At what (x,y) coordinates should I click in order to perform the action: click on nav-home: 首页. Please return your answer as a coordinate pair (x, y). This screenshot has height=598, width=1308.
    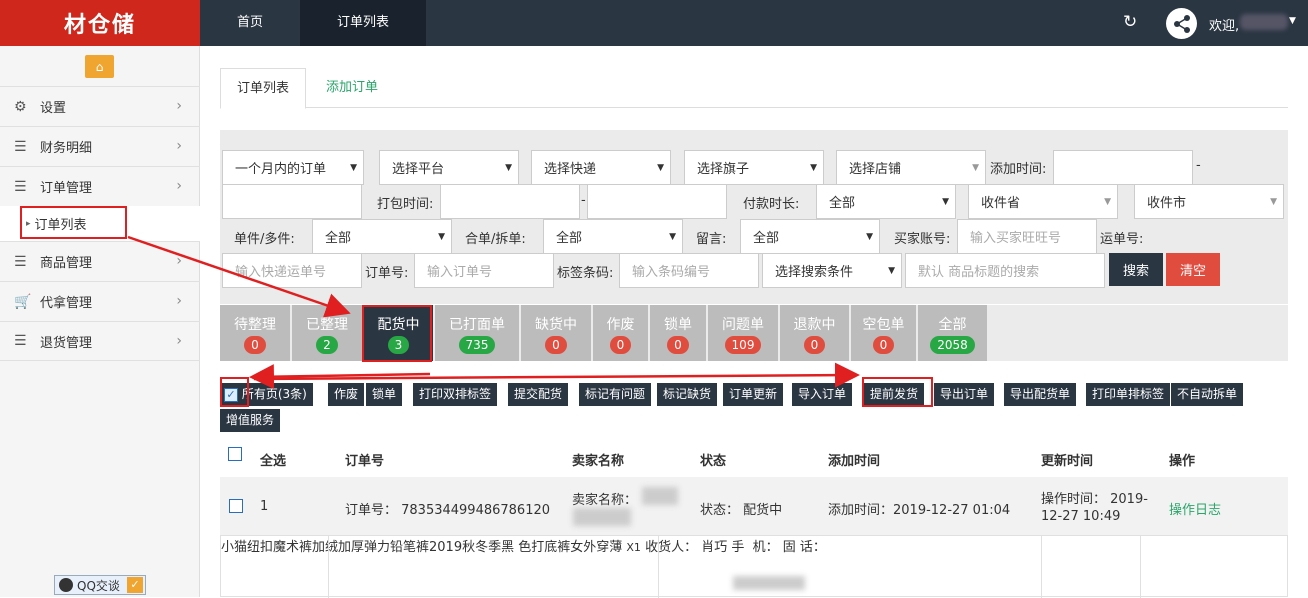
    Looking at the image, I should click on (250, 23).